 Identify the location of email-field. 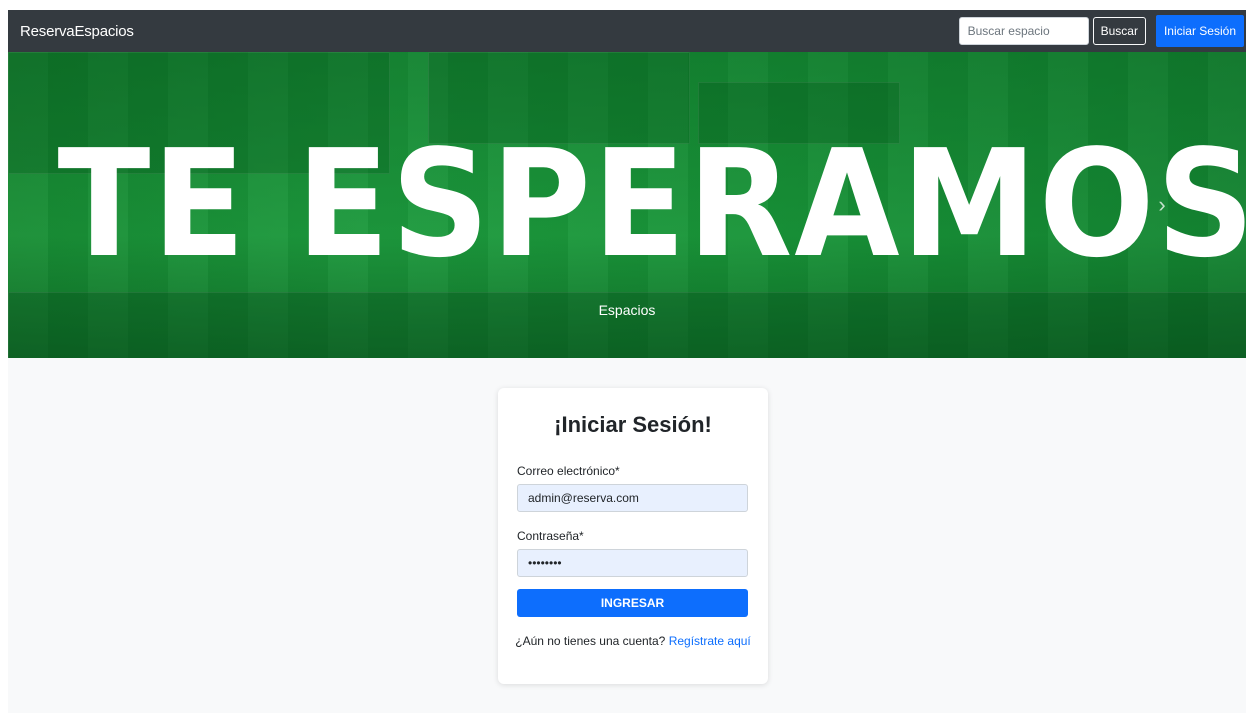
(632, 498).